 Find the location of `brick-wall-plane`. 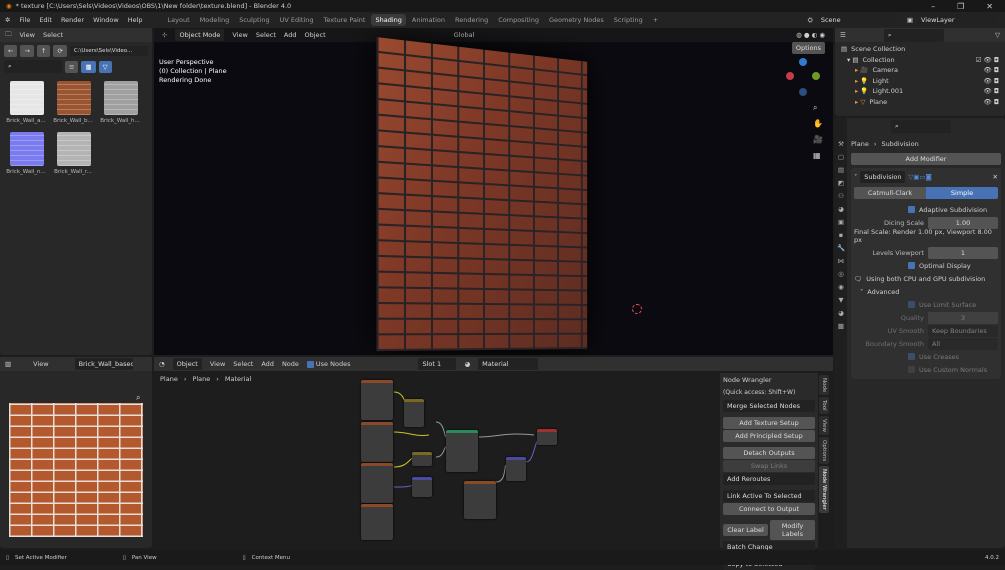

brick-wall-plane is located at coordinates (482, 194).